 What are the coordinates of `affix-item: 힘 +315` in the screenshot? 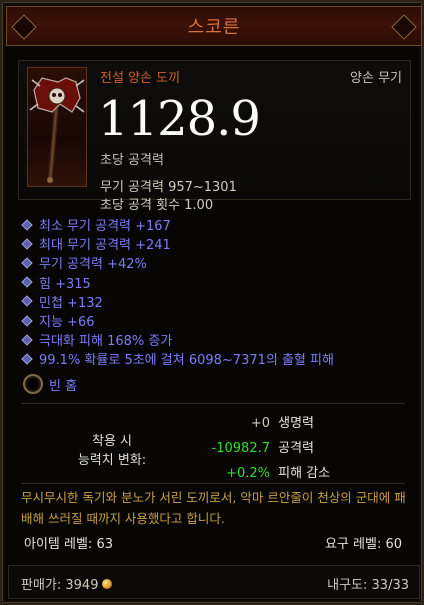 It's located at (177, 282).